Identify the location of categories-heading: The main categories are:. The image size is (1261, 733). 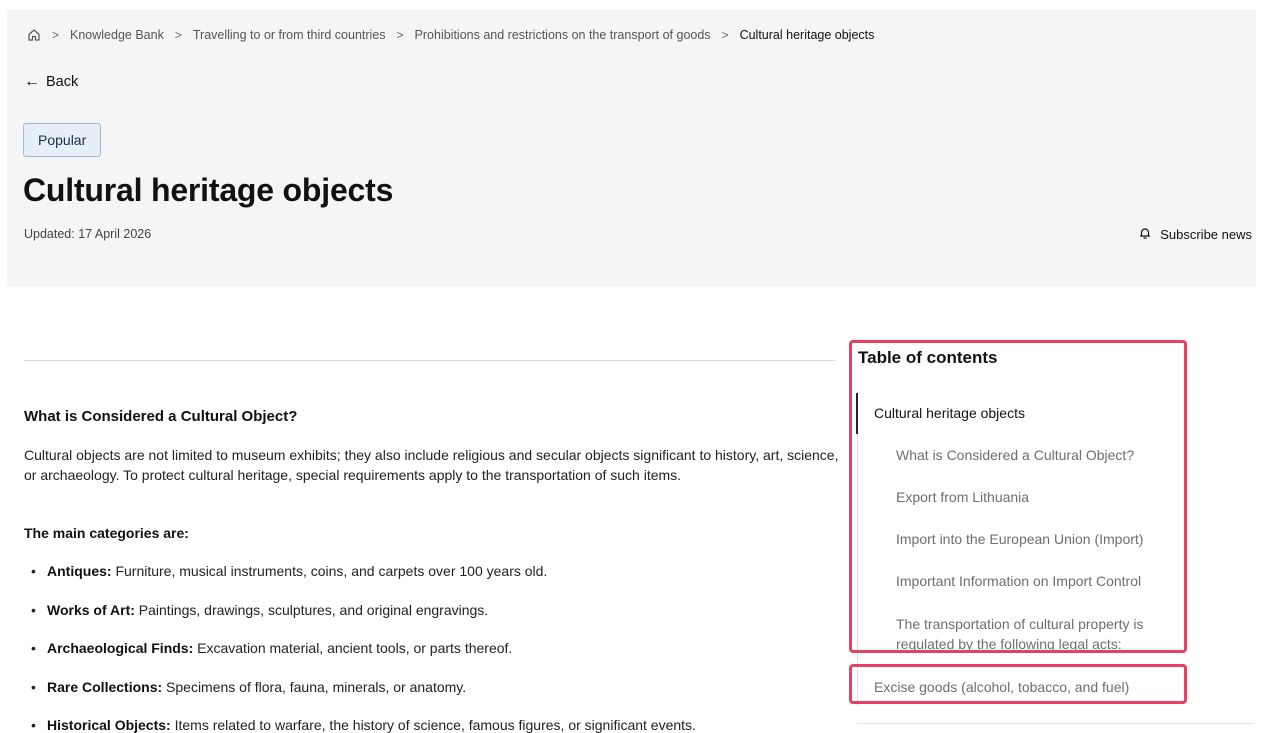
(106, 533).